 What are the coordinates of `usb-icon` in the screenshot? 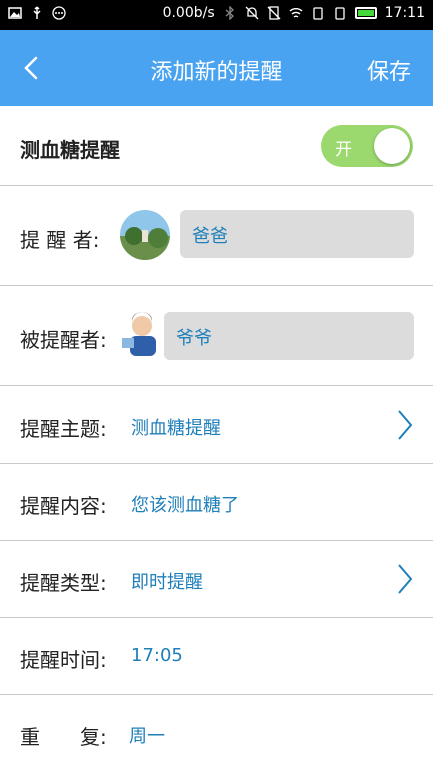 It's located at (37, 12).